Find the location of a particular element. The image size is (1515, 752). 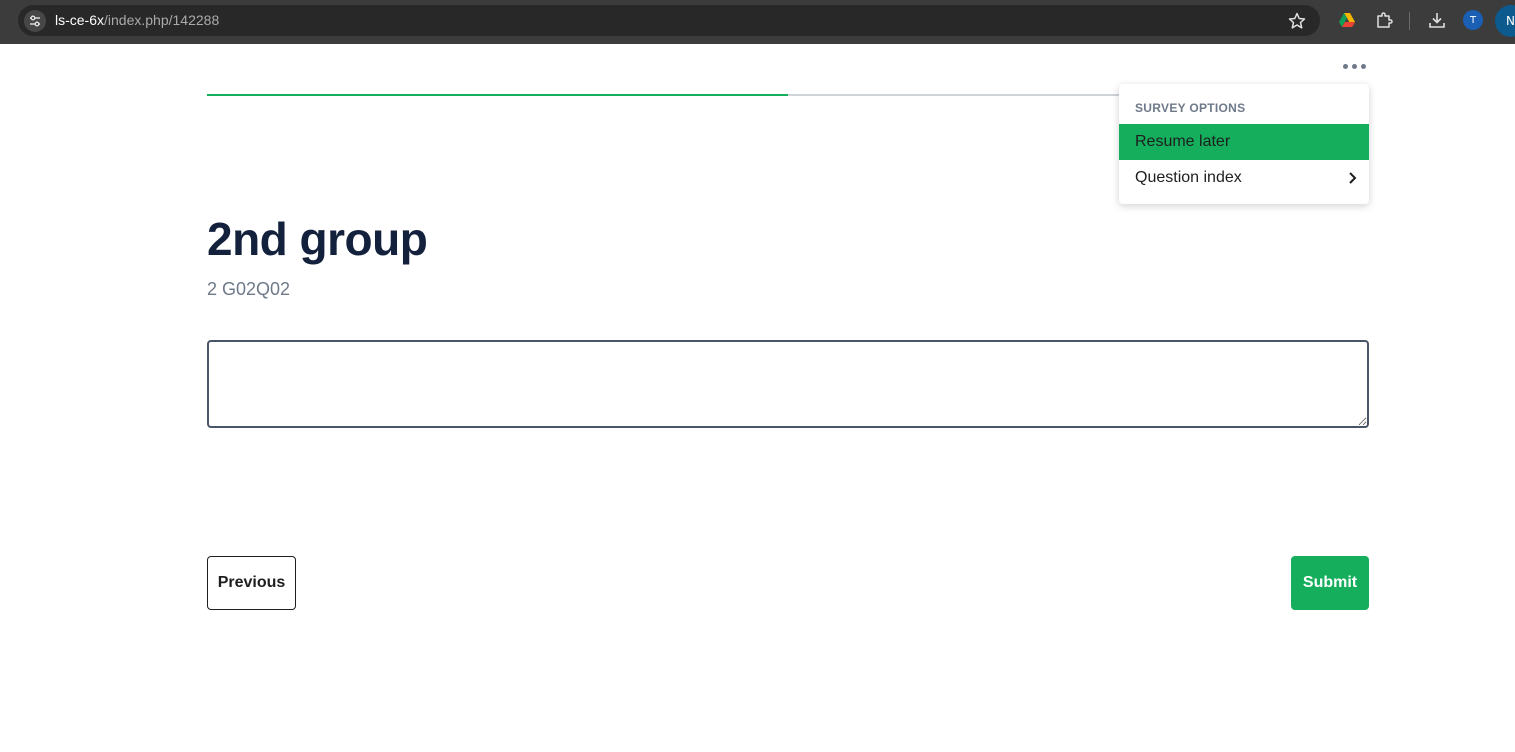

profile-avatar-small: T is located at coordinates (1473, 20).